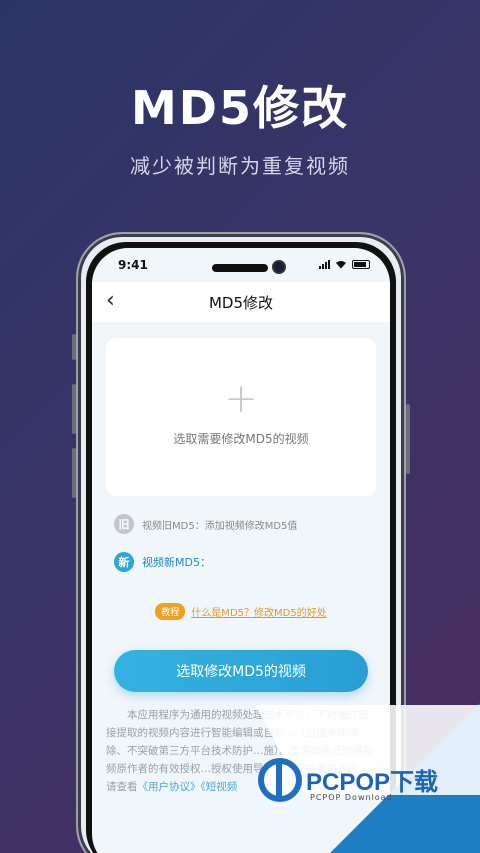 Image resolution: width=480 pixels, height=853 pixels. I want to click on short-video-link: 《短视频, so click(219, 787).